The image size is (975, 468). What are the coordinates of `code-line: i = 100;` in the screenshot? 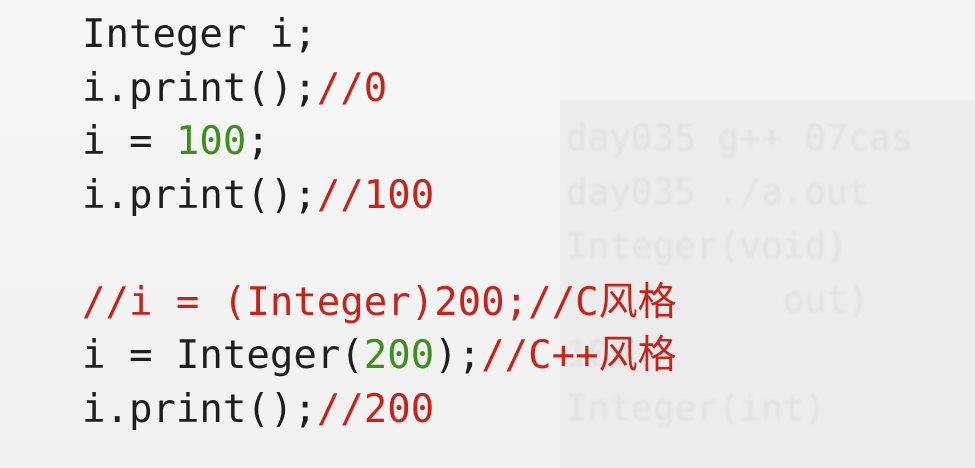 It's located at (379, 142).